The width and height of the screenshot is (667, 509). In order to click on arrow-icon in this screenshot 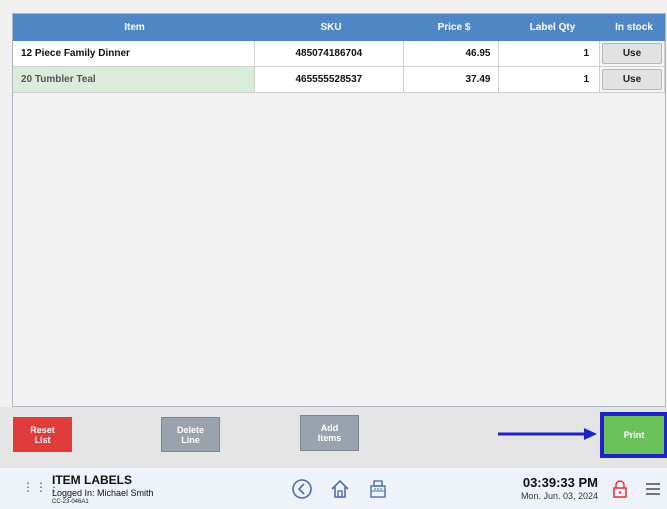, I will do `click(547, 434)`.